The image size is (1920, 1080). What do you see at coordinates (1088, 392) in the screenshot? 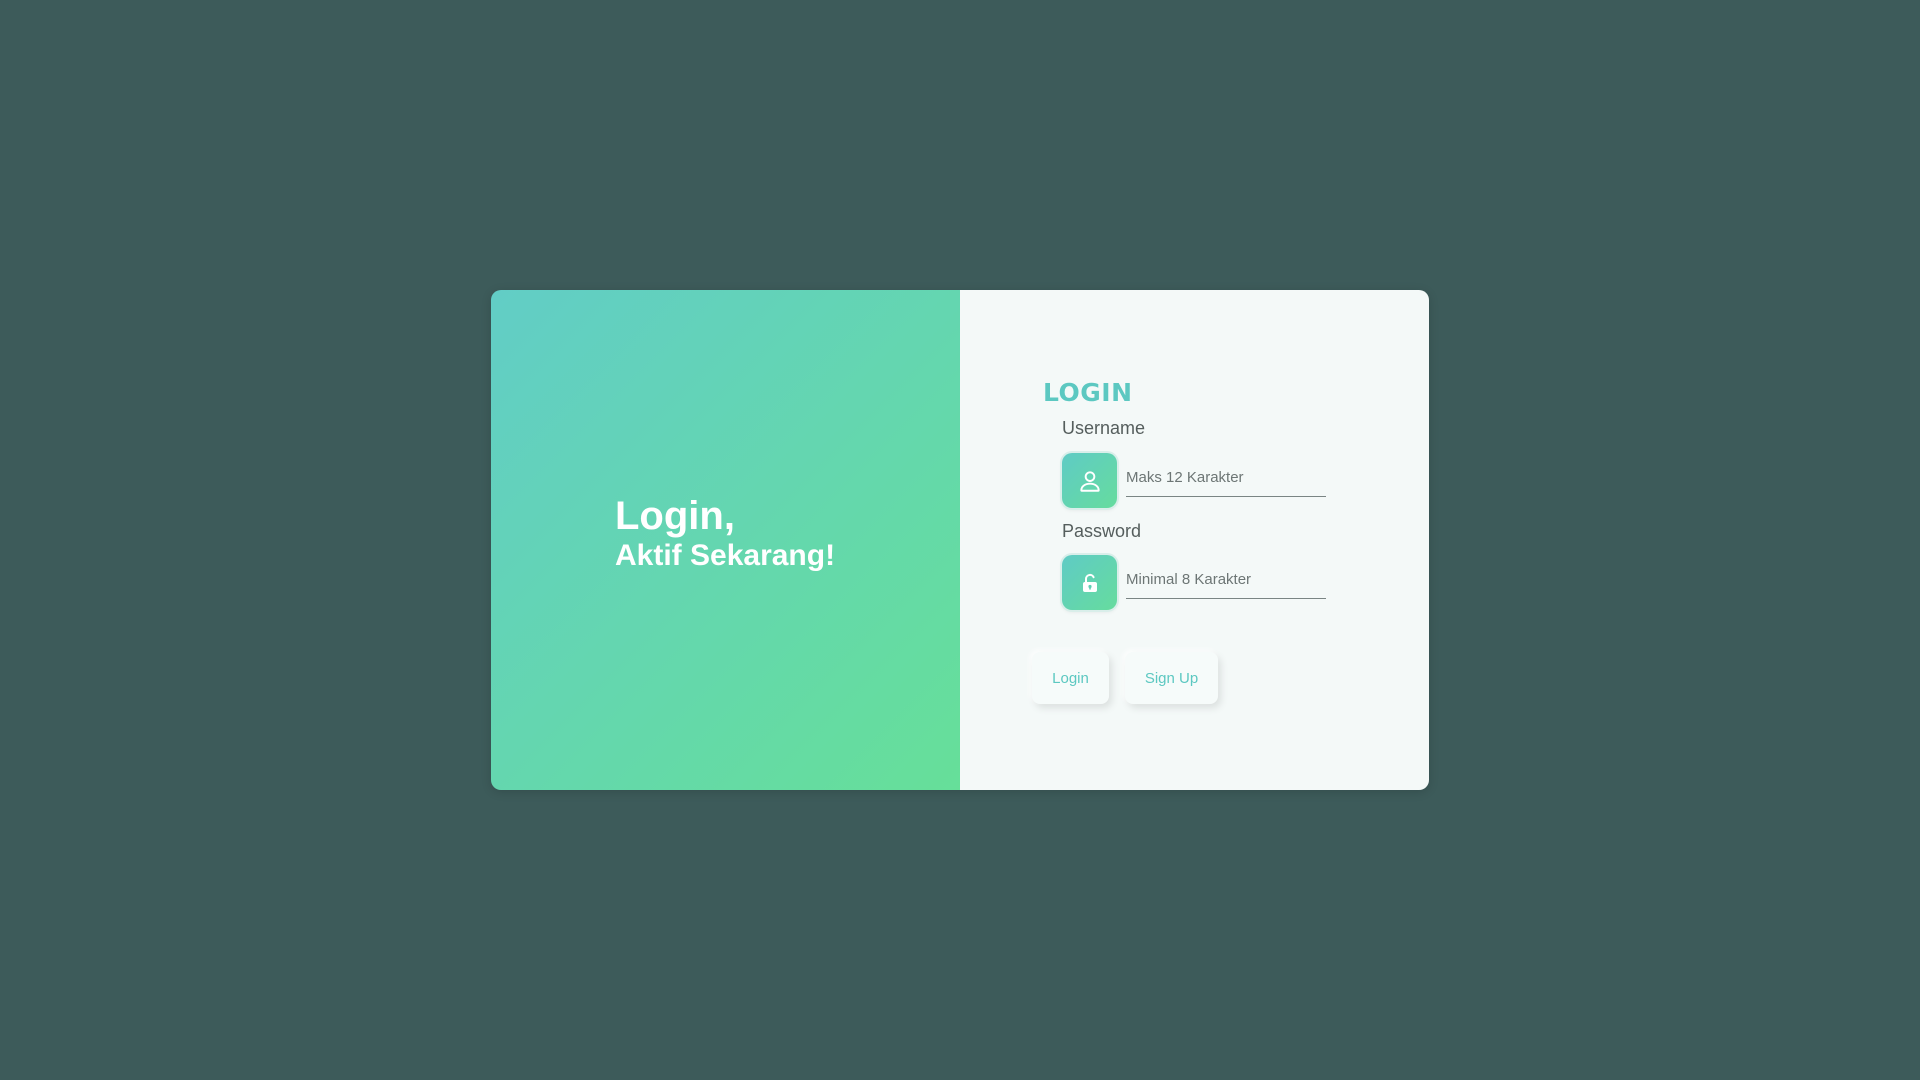
I see `form-heading: LOGIN` at bounding box center [1088, 392].